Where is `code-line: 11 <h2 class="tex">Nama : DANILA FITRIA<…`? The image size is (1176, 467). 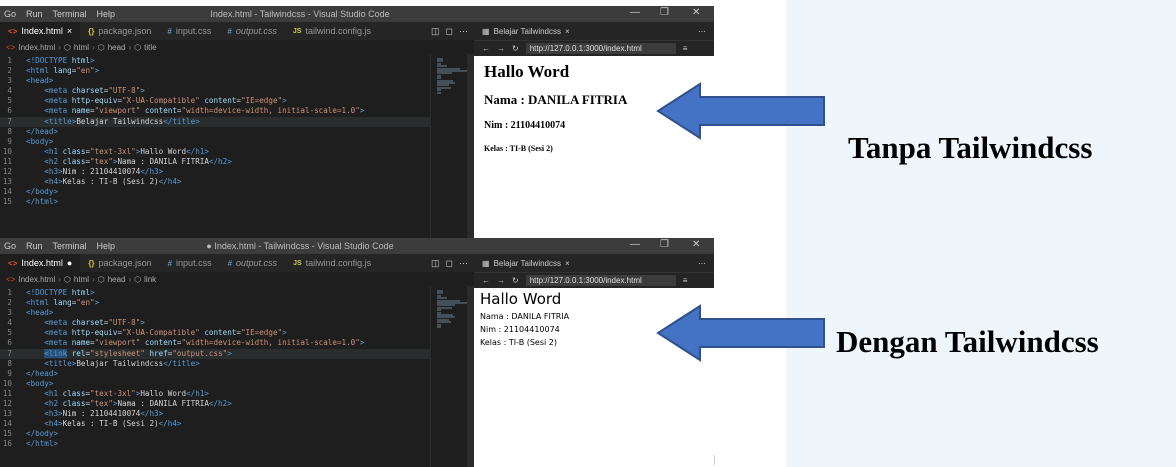 code-line: 11 <h2 class="tex">Nama : DANILA FITRIA<… is located at coordinates (215, 162).